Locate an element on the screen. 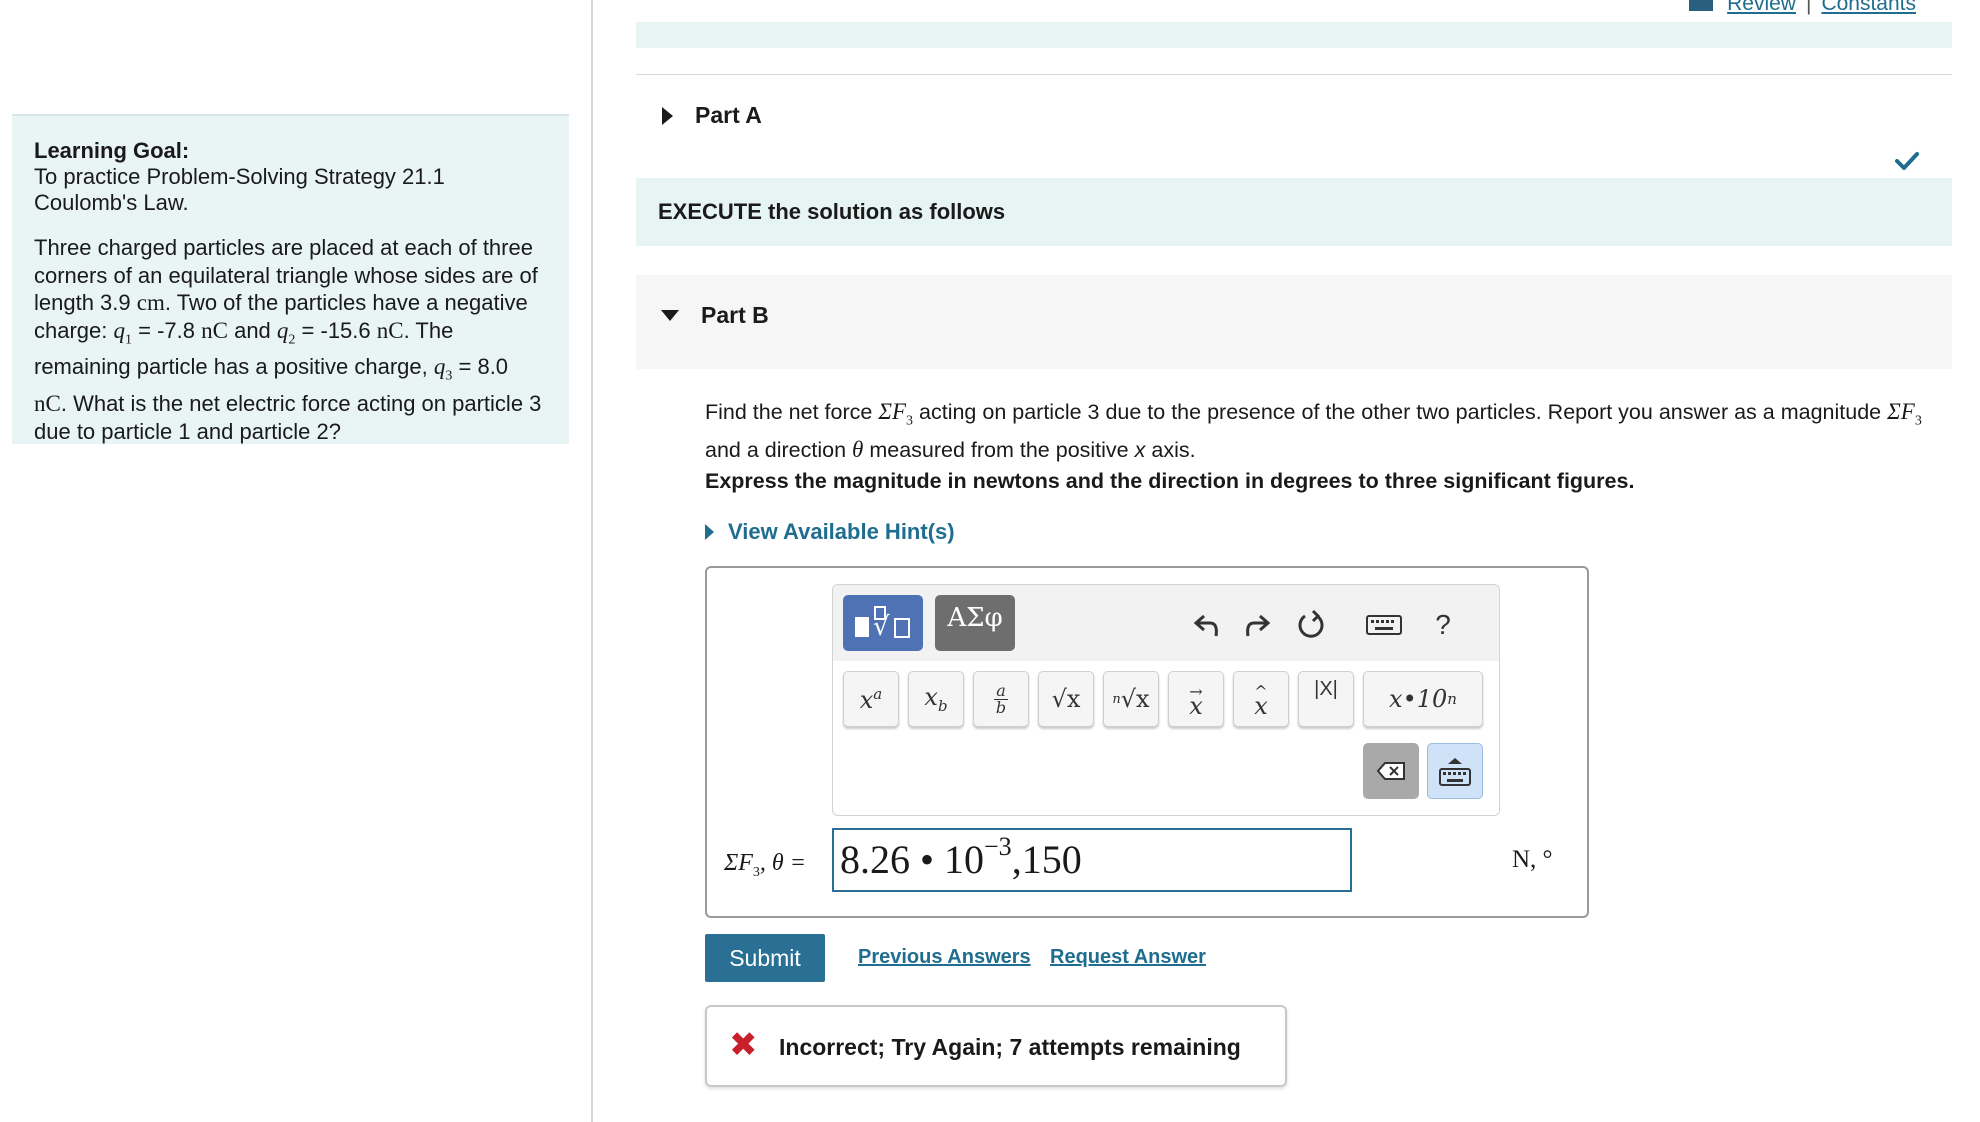 The image size is (1980, 1122). fraction-numerator: a is located at coordinates (1001, 690).